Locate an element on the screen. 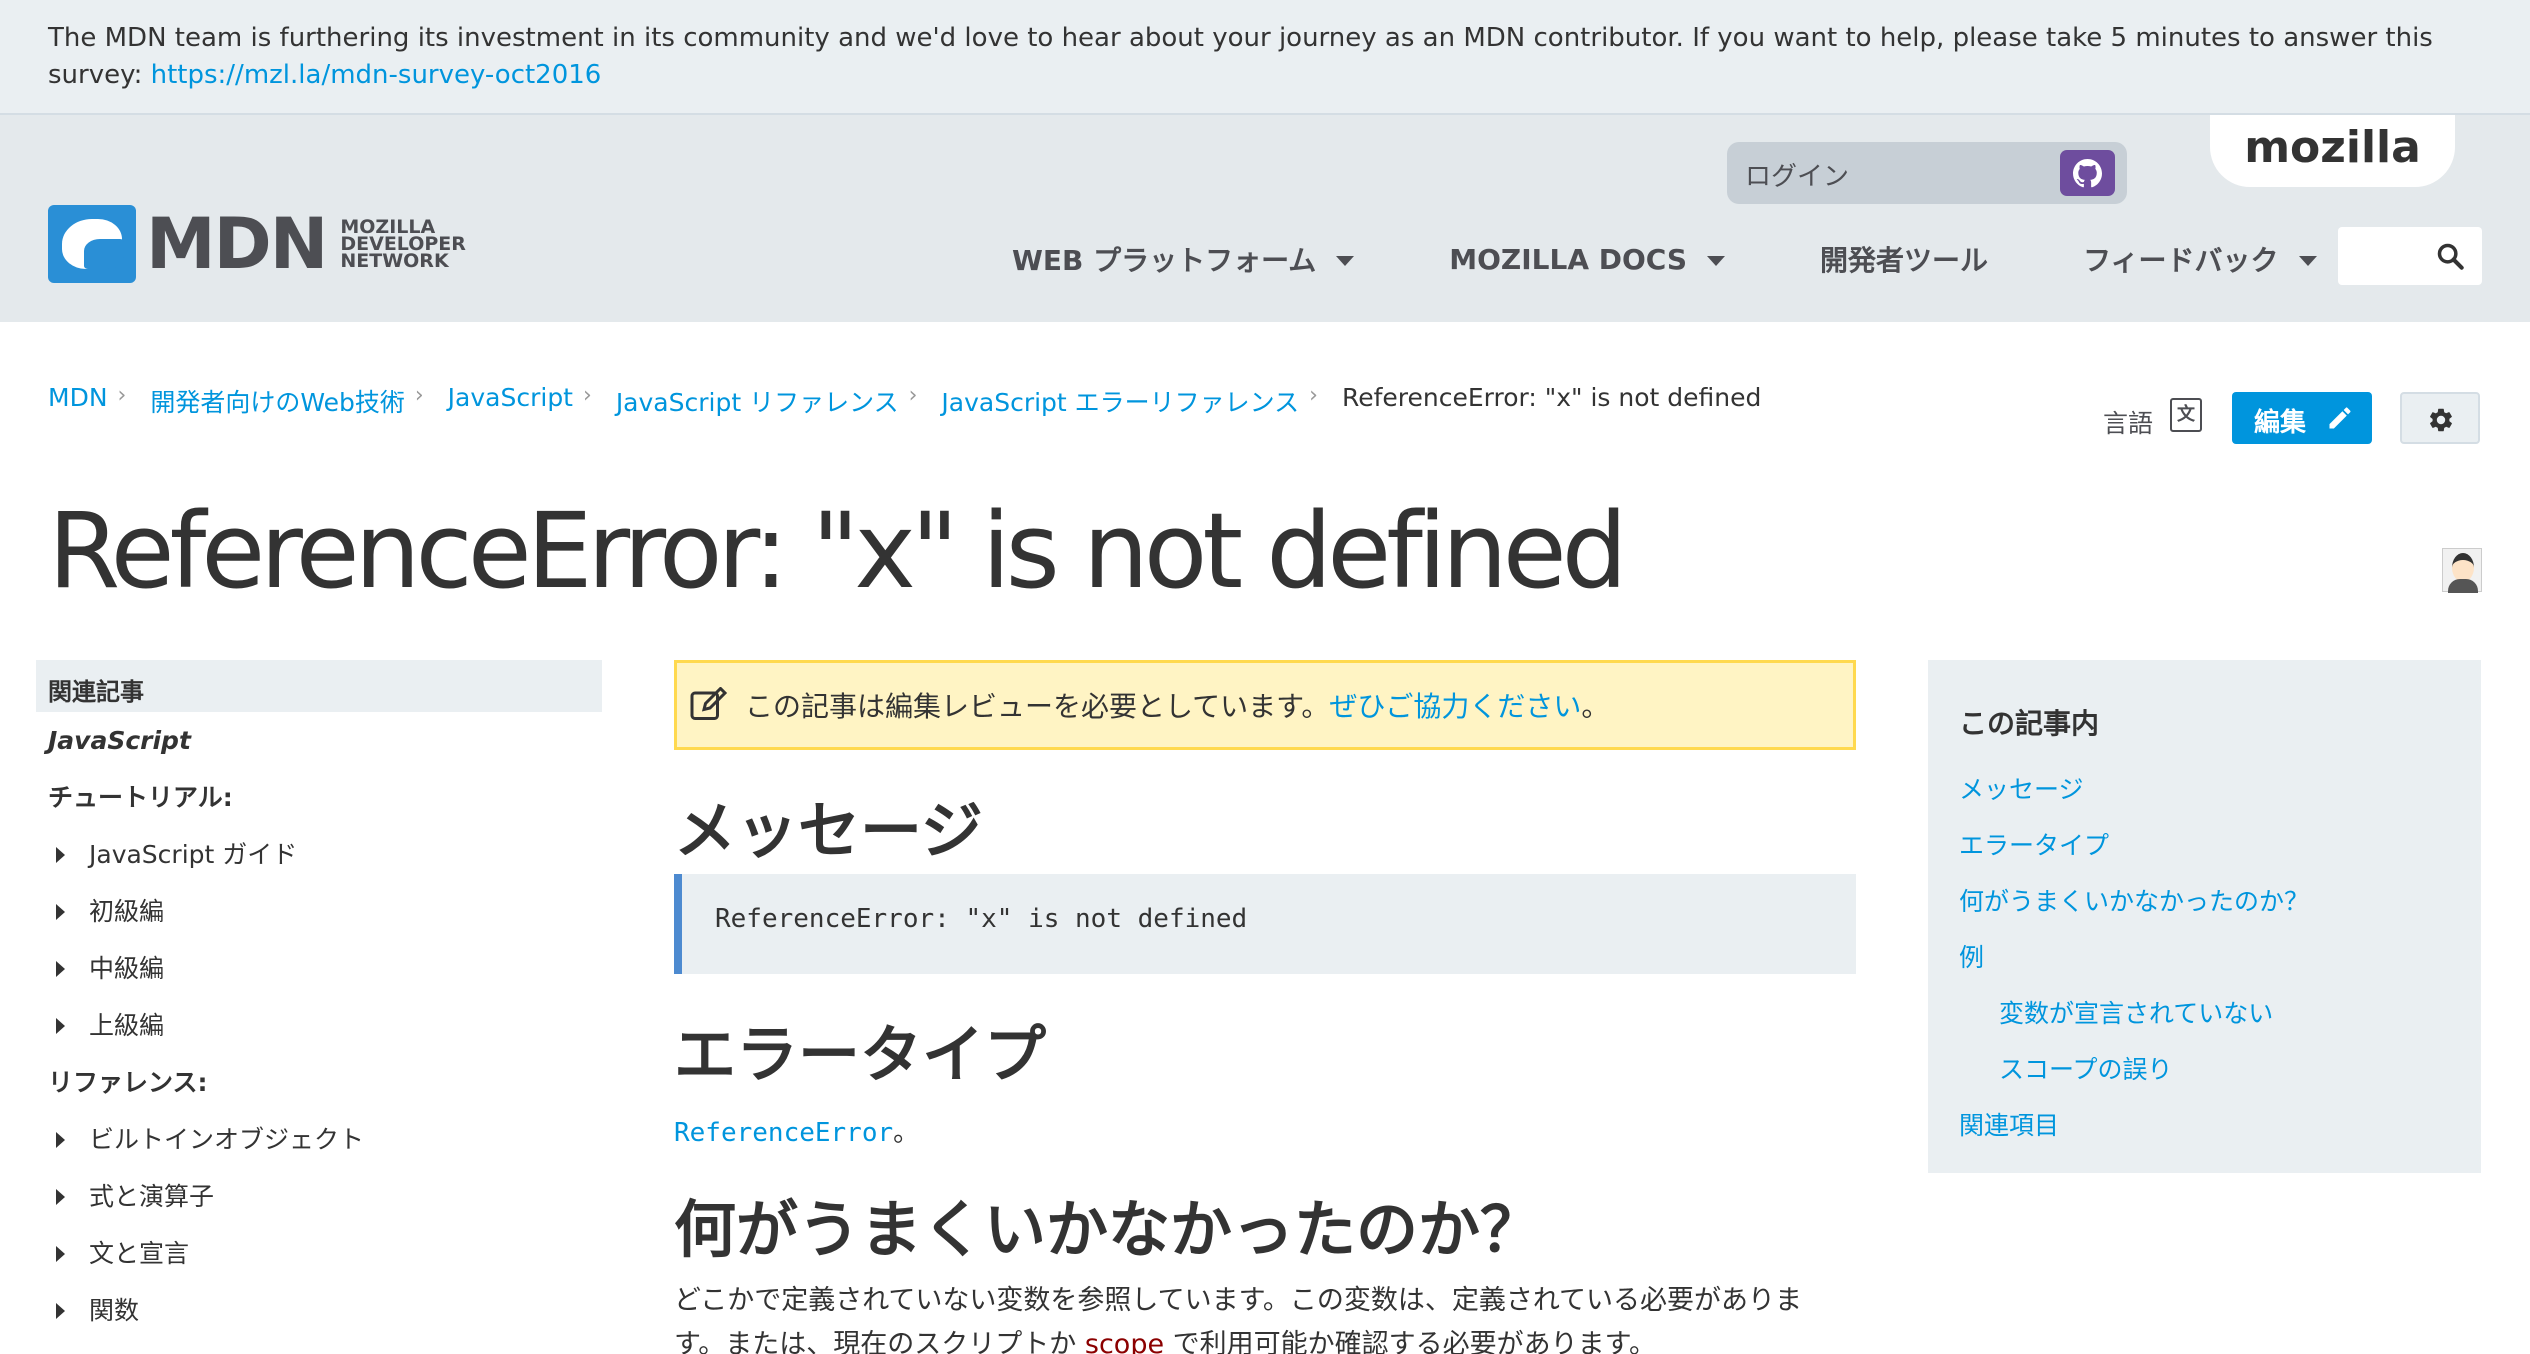  page-title: ReferenceError: "x" is not defined is located at coordinates (838, 551).